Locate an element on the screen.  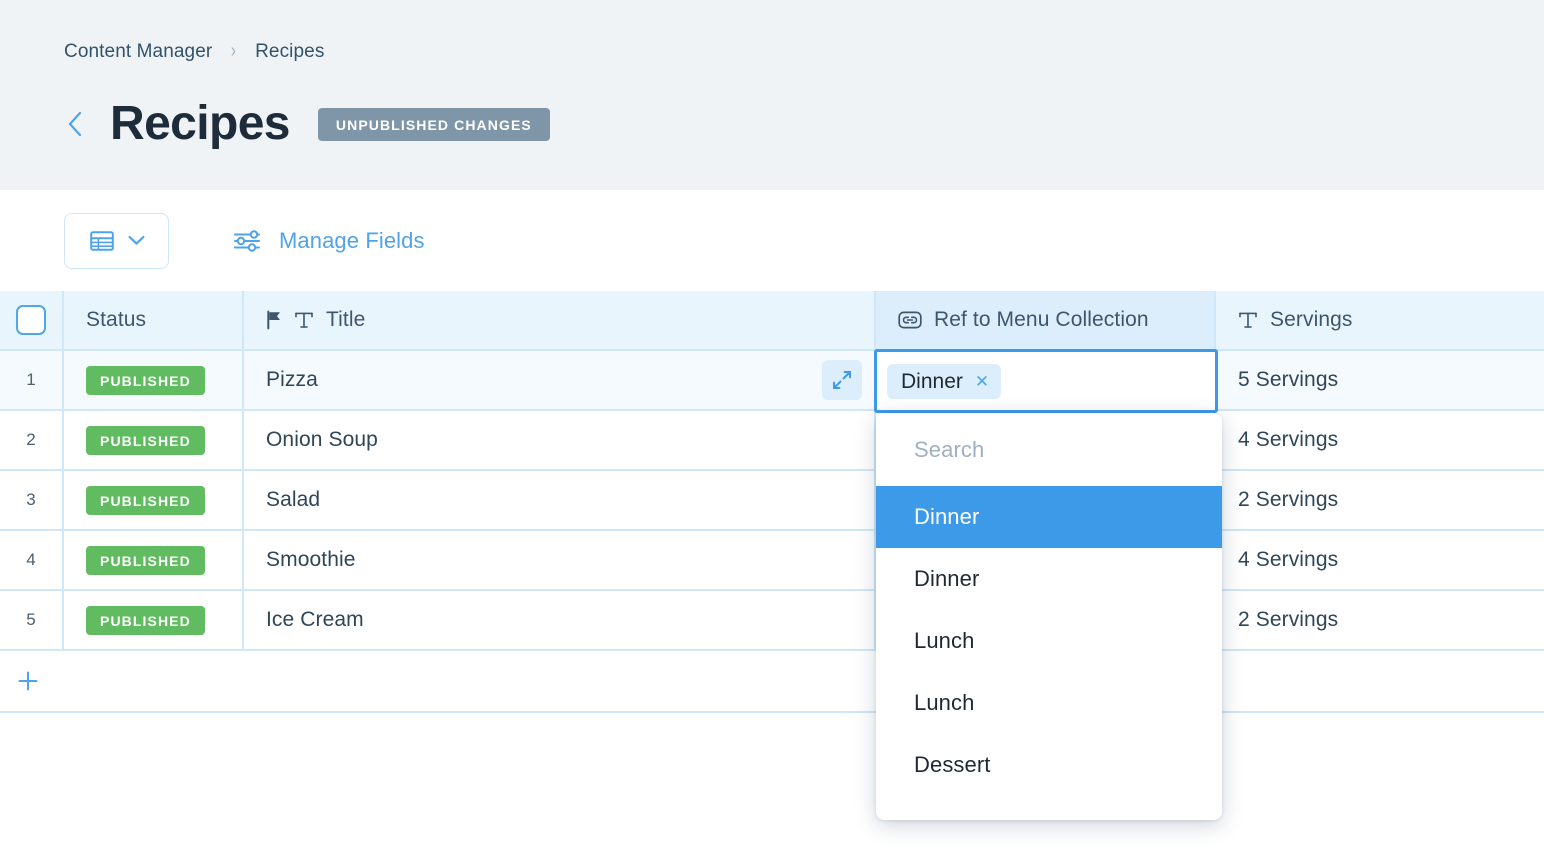
cell-title: Salad is located at coordinates (560, 500).